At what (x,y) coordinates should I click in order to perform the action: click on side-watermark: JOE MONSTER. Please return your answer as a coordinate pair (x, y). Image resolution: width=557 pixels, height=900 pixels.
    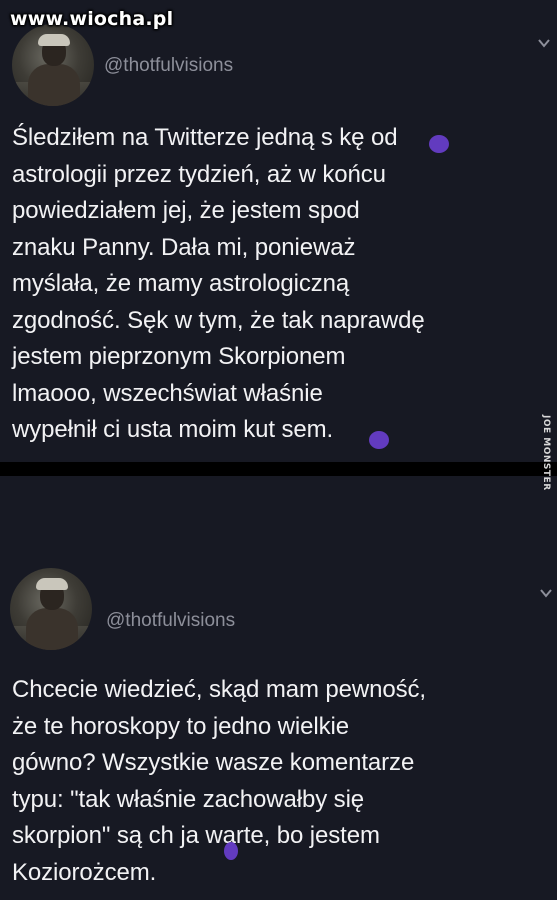
    Looking at the image, I should click on (546, 453).